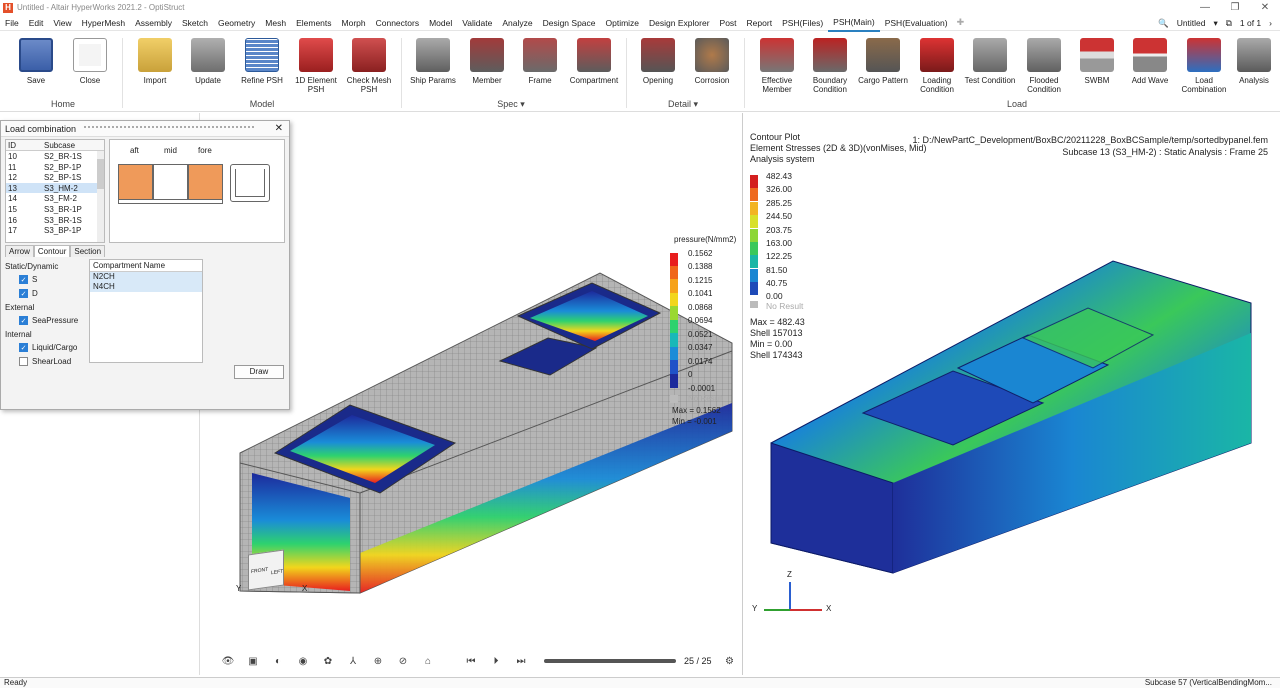  Describe the element at coordinates (259, 372) in the screenshot. I see `draw-button: Draw` at that location.